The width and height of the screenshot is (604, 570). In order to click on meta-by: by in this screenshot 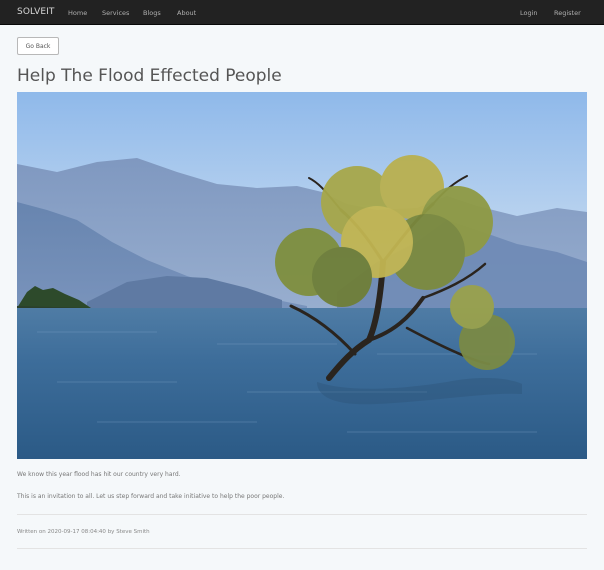, I will do `click(111, 532)`.